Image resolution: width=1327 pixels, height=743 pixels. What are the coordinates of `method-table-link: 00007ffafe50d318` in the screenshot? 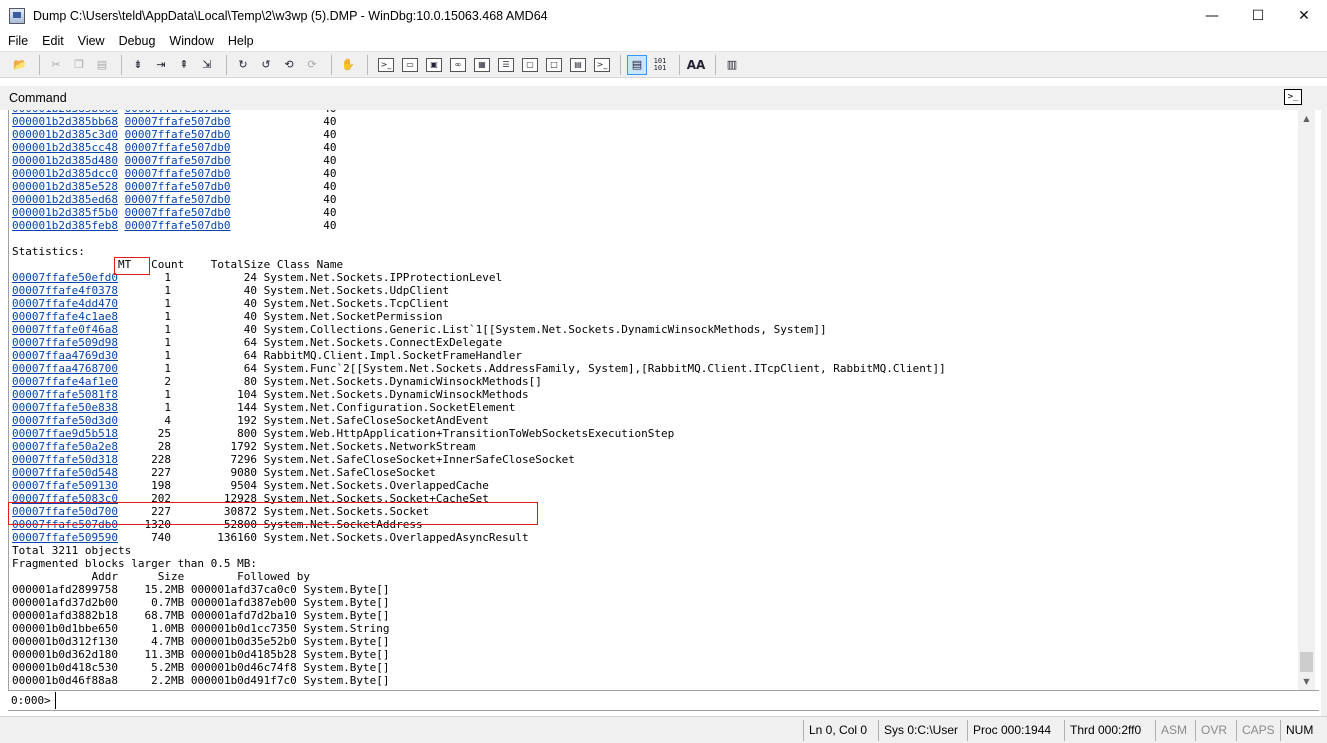 It's located at (65, 459).